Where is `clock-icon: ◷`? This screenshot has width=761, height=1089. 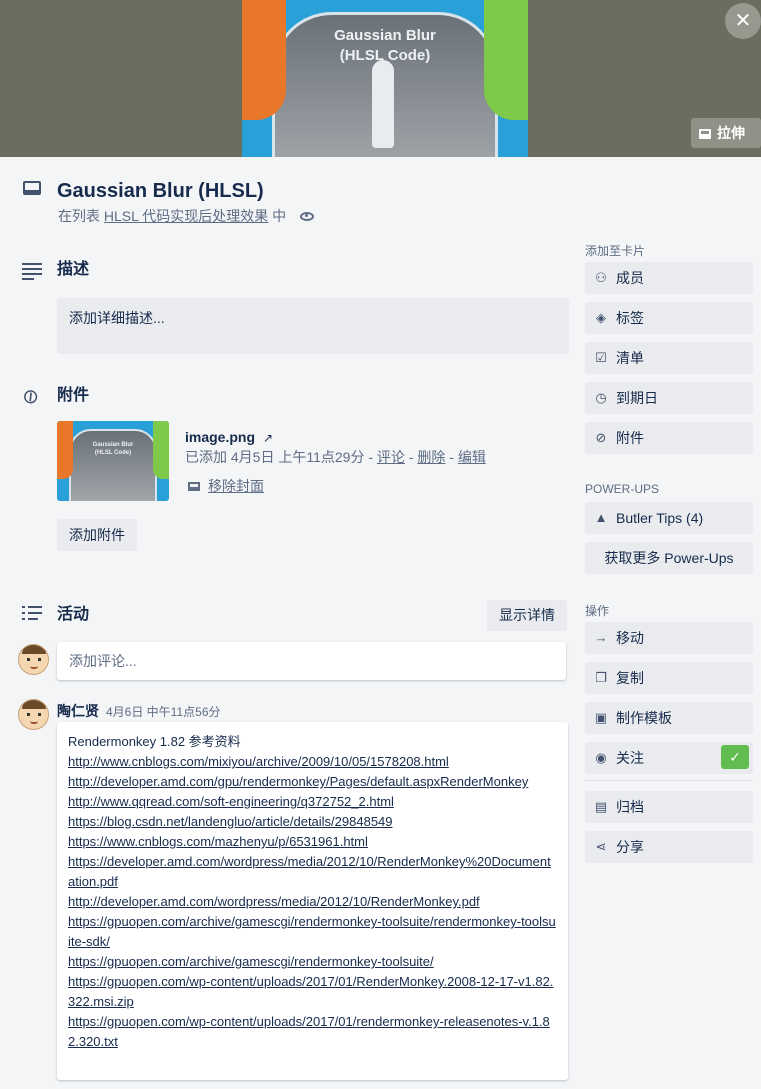
clock-icon: ◷ is located at coordinates (601, 397).